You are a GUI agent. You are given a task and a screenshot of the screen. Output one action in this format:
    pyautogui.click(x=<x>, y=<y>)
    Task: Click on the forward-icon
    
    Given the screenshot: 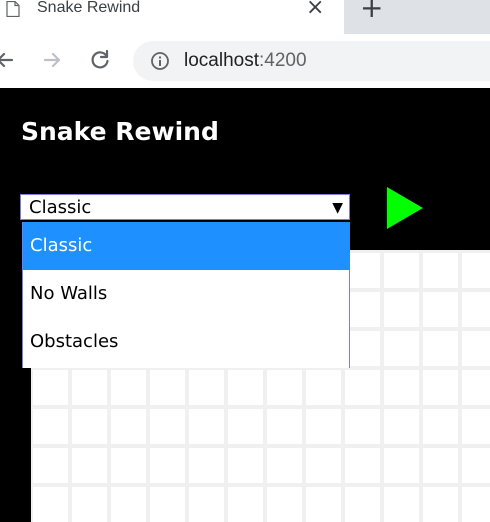 What is the action you would take?
    pyautogui.click(x=53, y=60)
    